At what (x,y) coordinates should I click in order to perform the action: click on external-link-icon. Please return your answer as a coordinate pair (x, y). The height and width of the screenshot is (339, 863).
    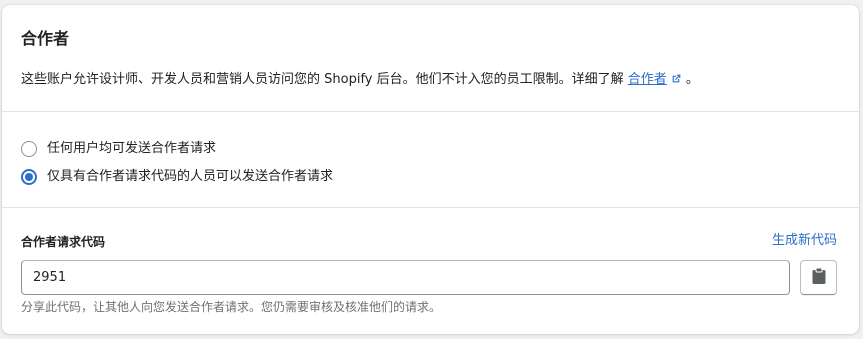
    Looking at the image, I should click on (676, 81).